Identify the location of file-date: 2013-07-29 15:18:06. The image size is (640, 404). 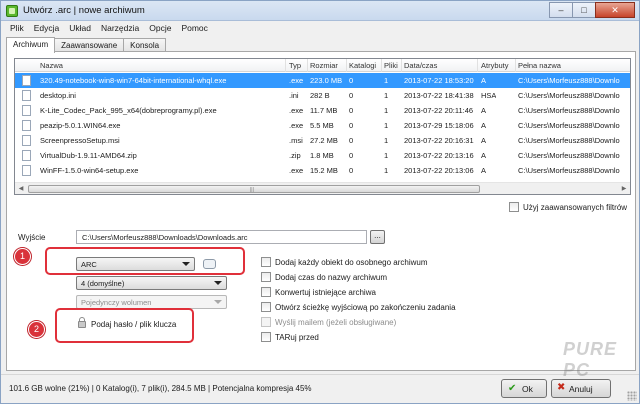
(439, 125).